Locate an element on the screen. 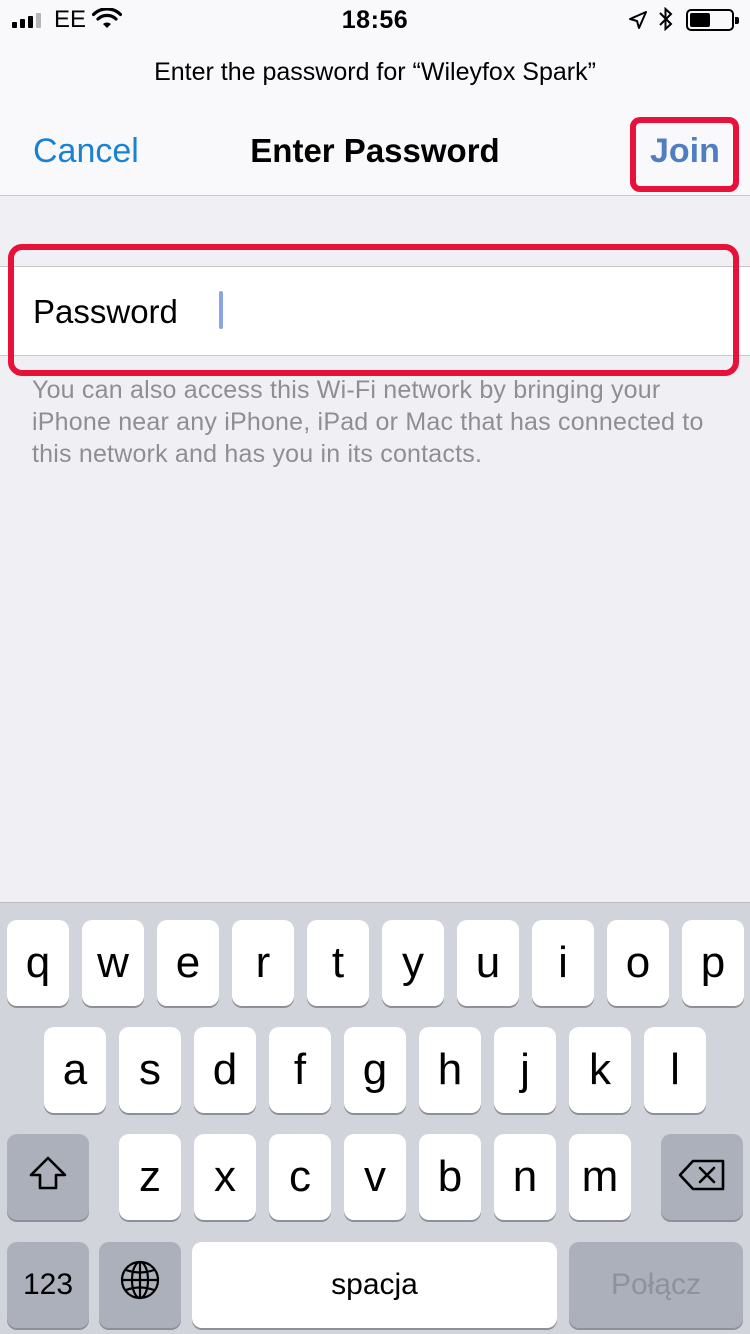  bluetooth-icon is located at coordinates (666, 22).